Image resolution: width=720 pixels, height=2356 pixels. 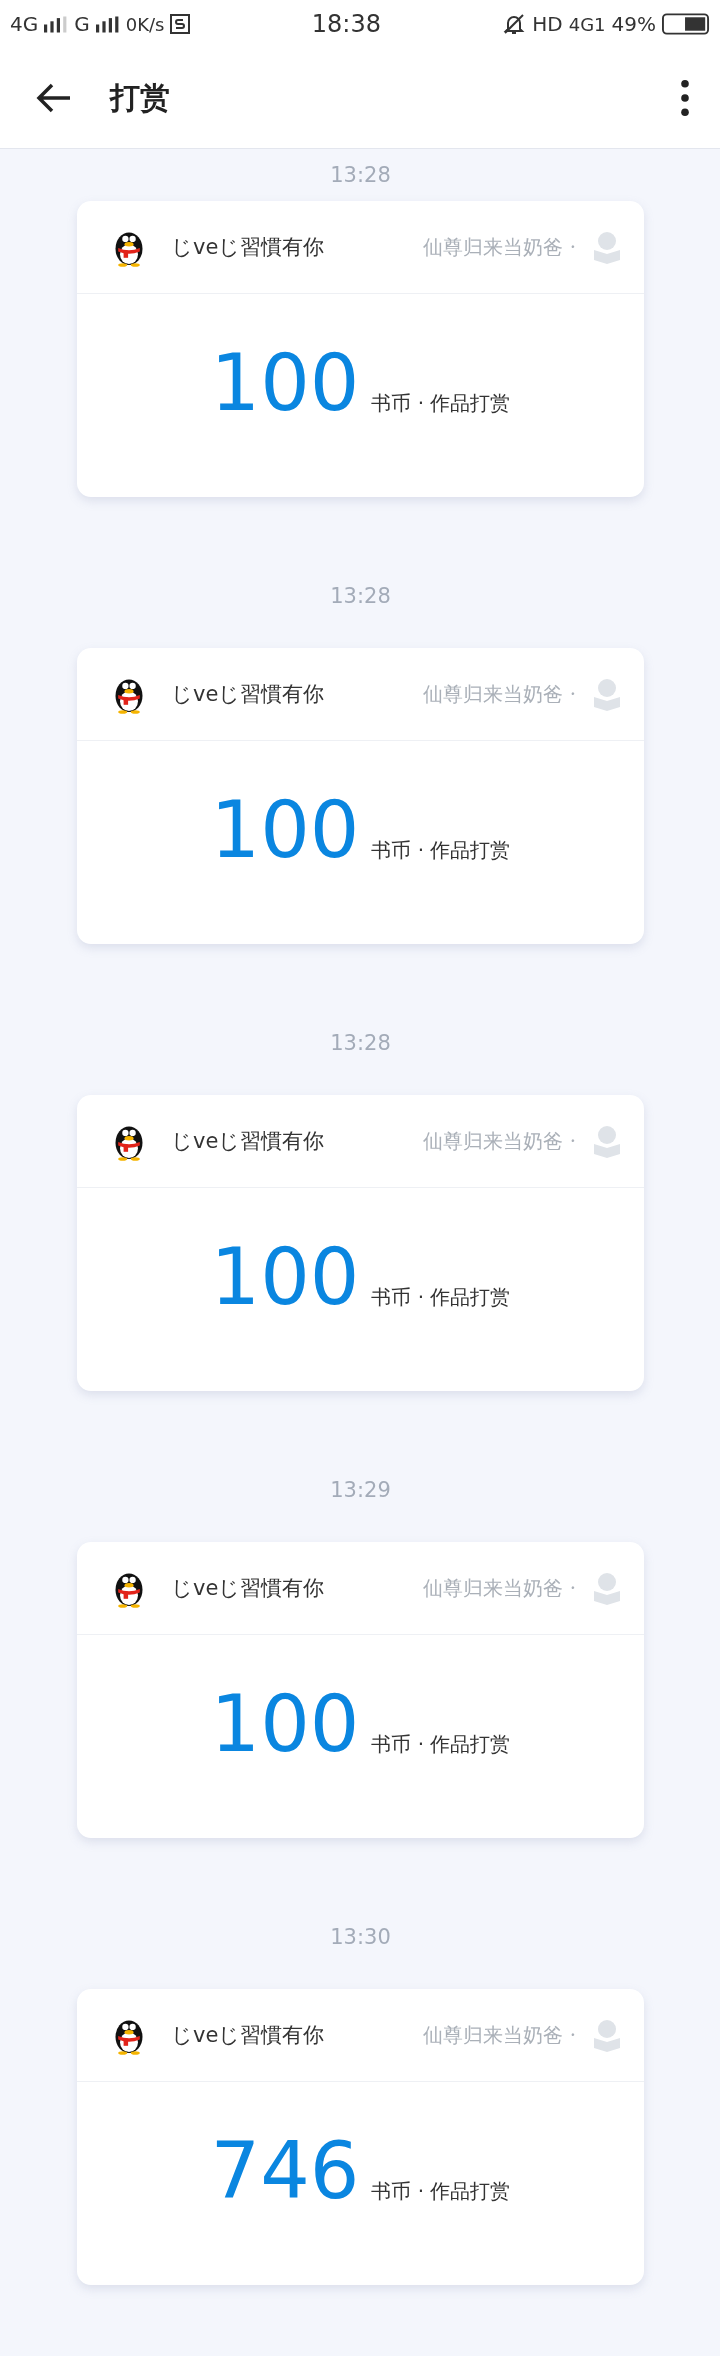 I want to click on battery-icon, so click(x=686, y=24).